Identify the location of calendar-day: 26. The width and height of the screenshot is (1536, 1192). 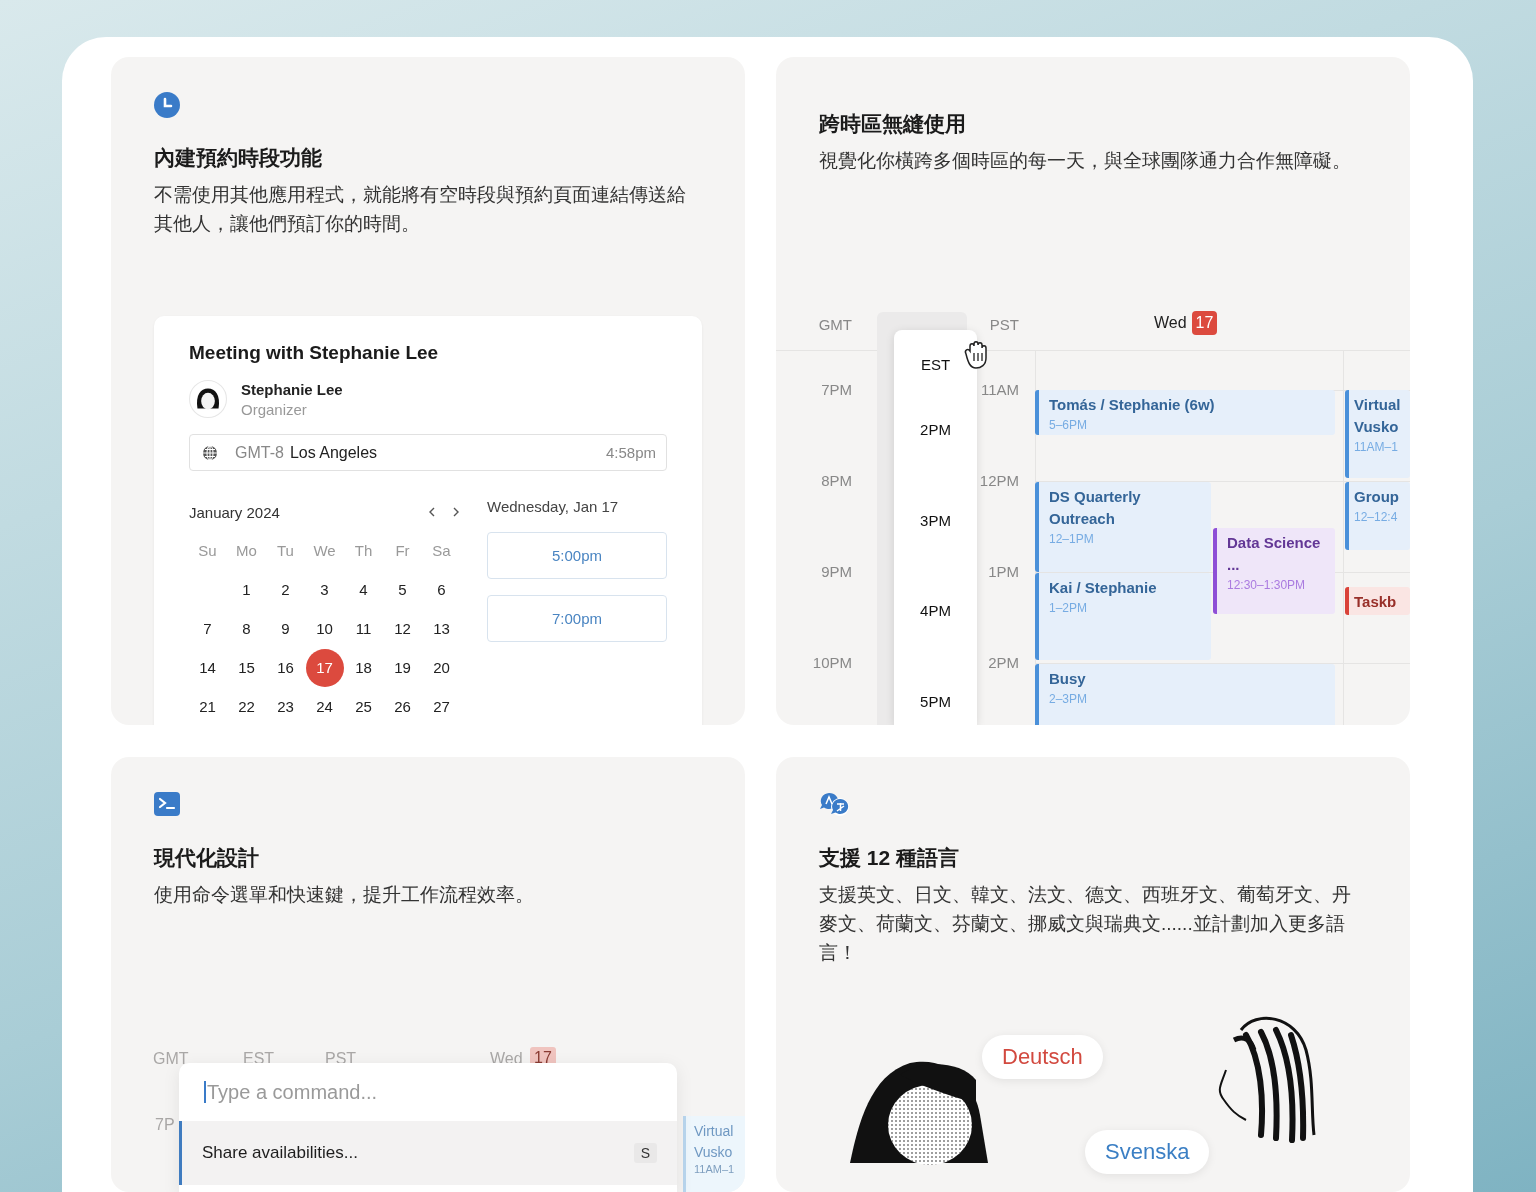
(402, 706).